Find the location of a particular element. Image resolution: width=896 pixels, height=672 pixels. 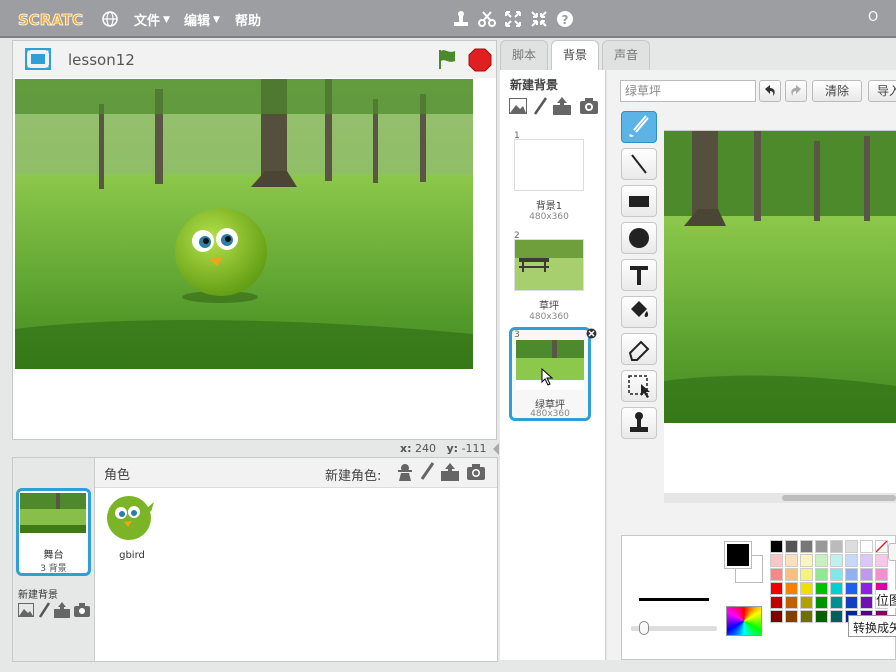

convert-to-vector-button: 转换成矢 is located at coordinates (872, 626).